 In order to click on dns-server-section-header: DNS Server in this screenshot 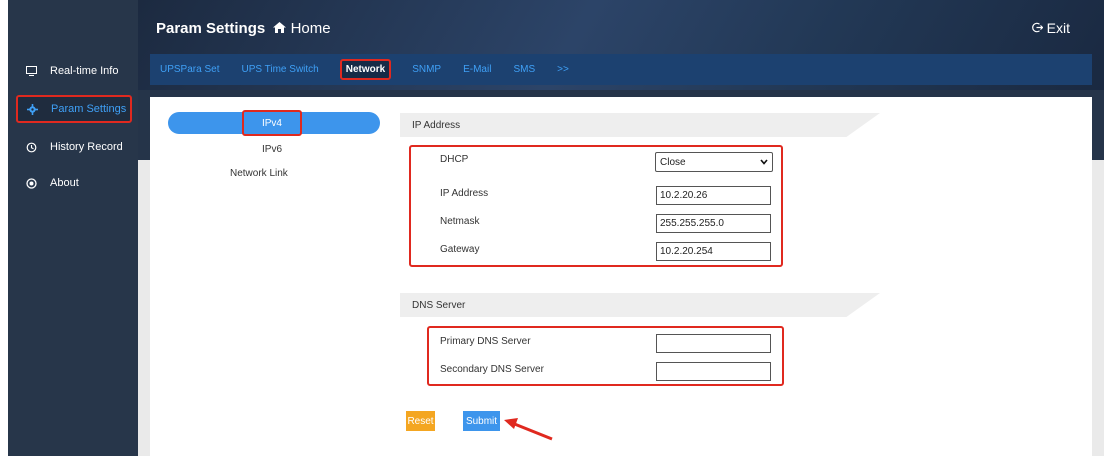, I will do `click(640, 305)`.